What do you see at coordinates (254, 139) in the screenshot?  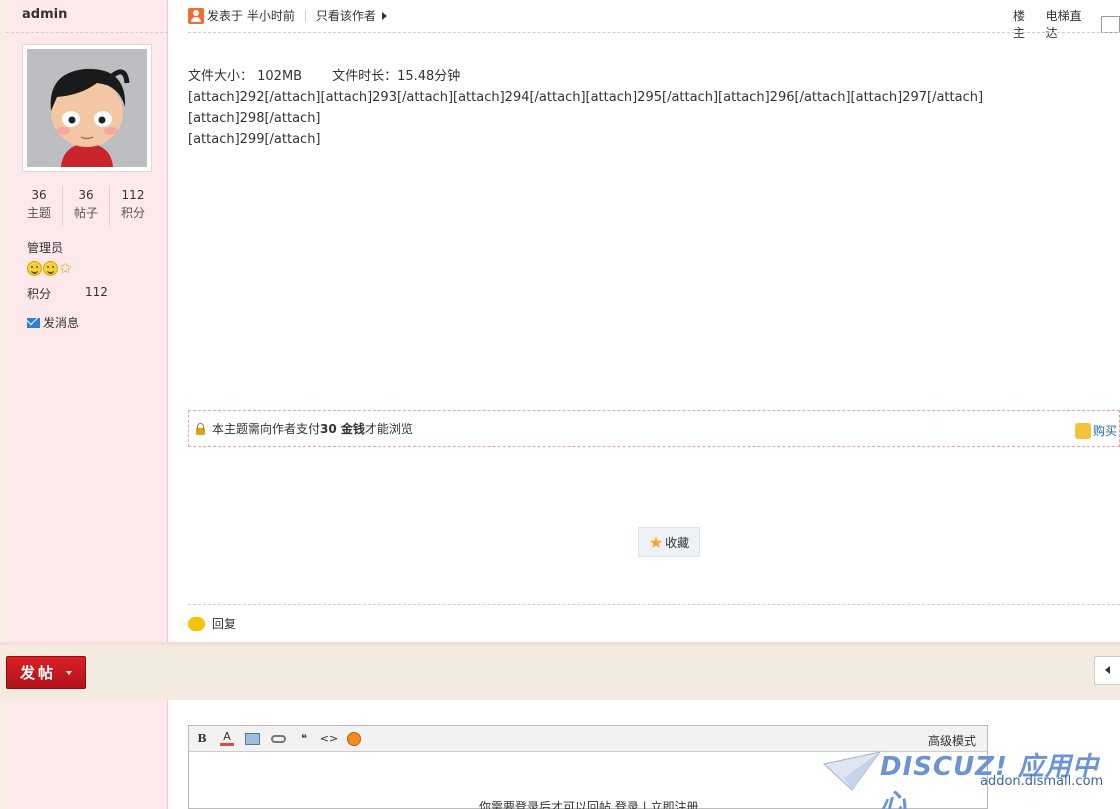 I see `attach-line: [attach]299[/attach]` at bounding box center [254, 139].